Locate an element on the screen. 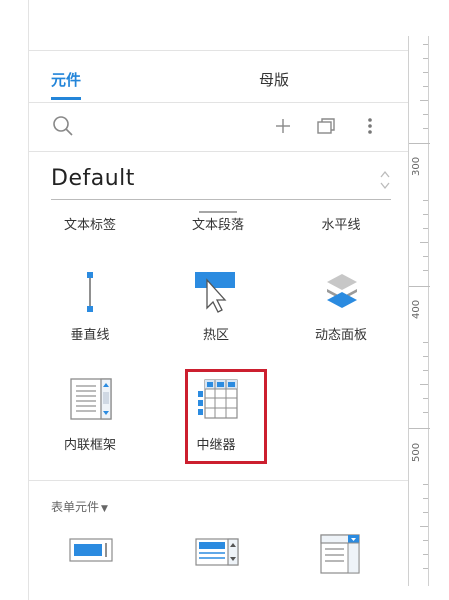 This screenshot has width=449, height=600. more-vertical-icon is located at coordinates (370, 128).